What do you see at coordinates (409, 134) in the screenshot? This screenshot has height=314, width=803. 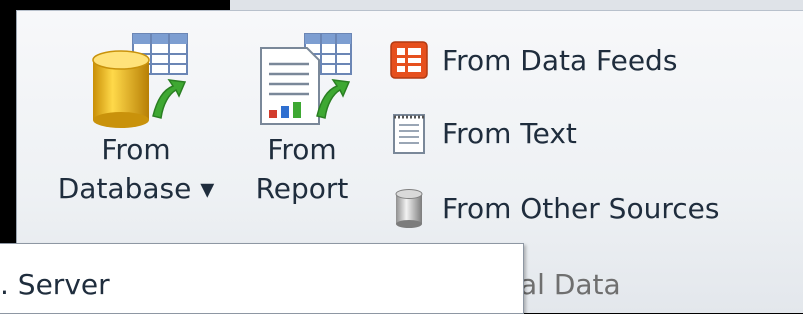 I see `text-file-icon` at bounding box center [409, 134].